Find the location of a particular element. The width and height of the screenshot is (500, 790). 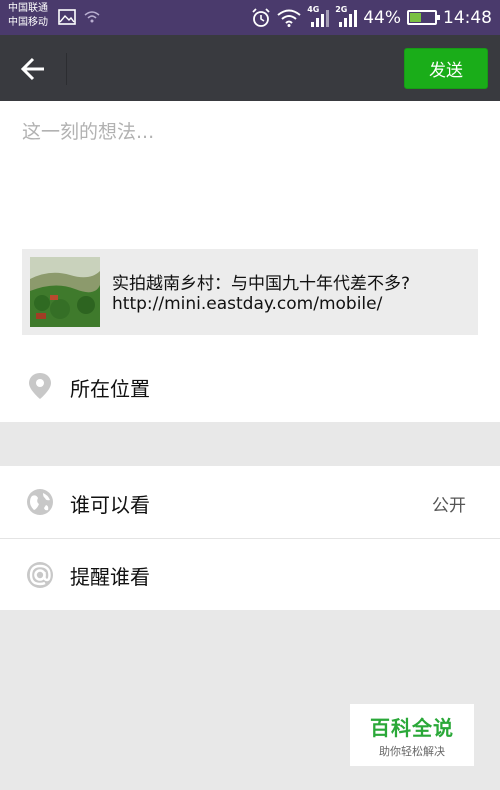

at-sign-icon is located at coordinates (40, 575).